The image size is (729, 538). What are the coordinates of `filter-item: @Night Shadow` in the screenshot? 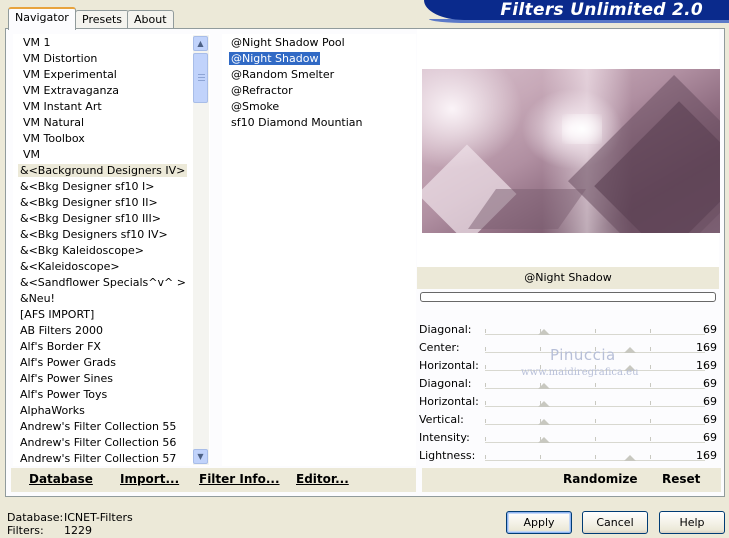 It's located at (319, 59).